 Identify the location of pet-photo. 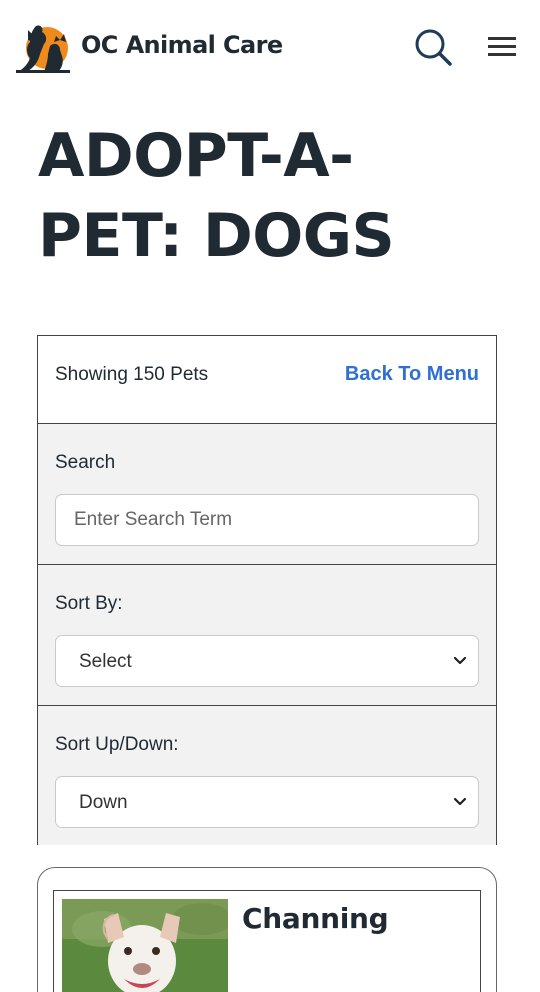
(145, 945).